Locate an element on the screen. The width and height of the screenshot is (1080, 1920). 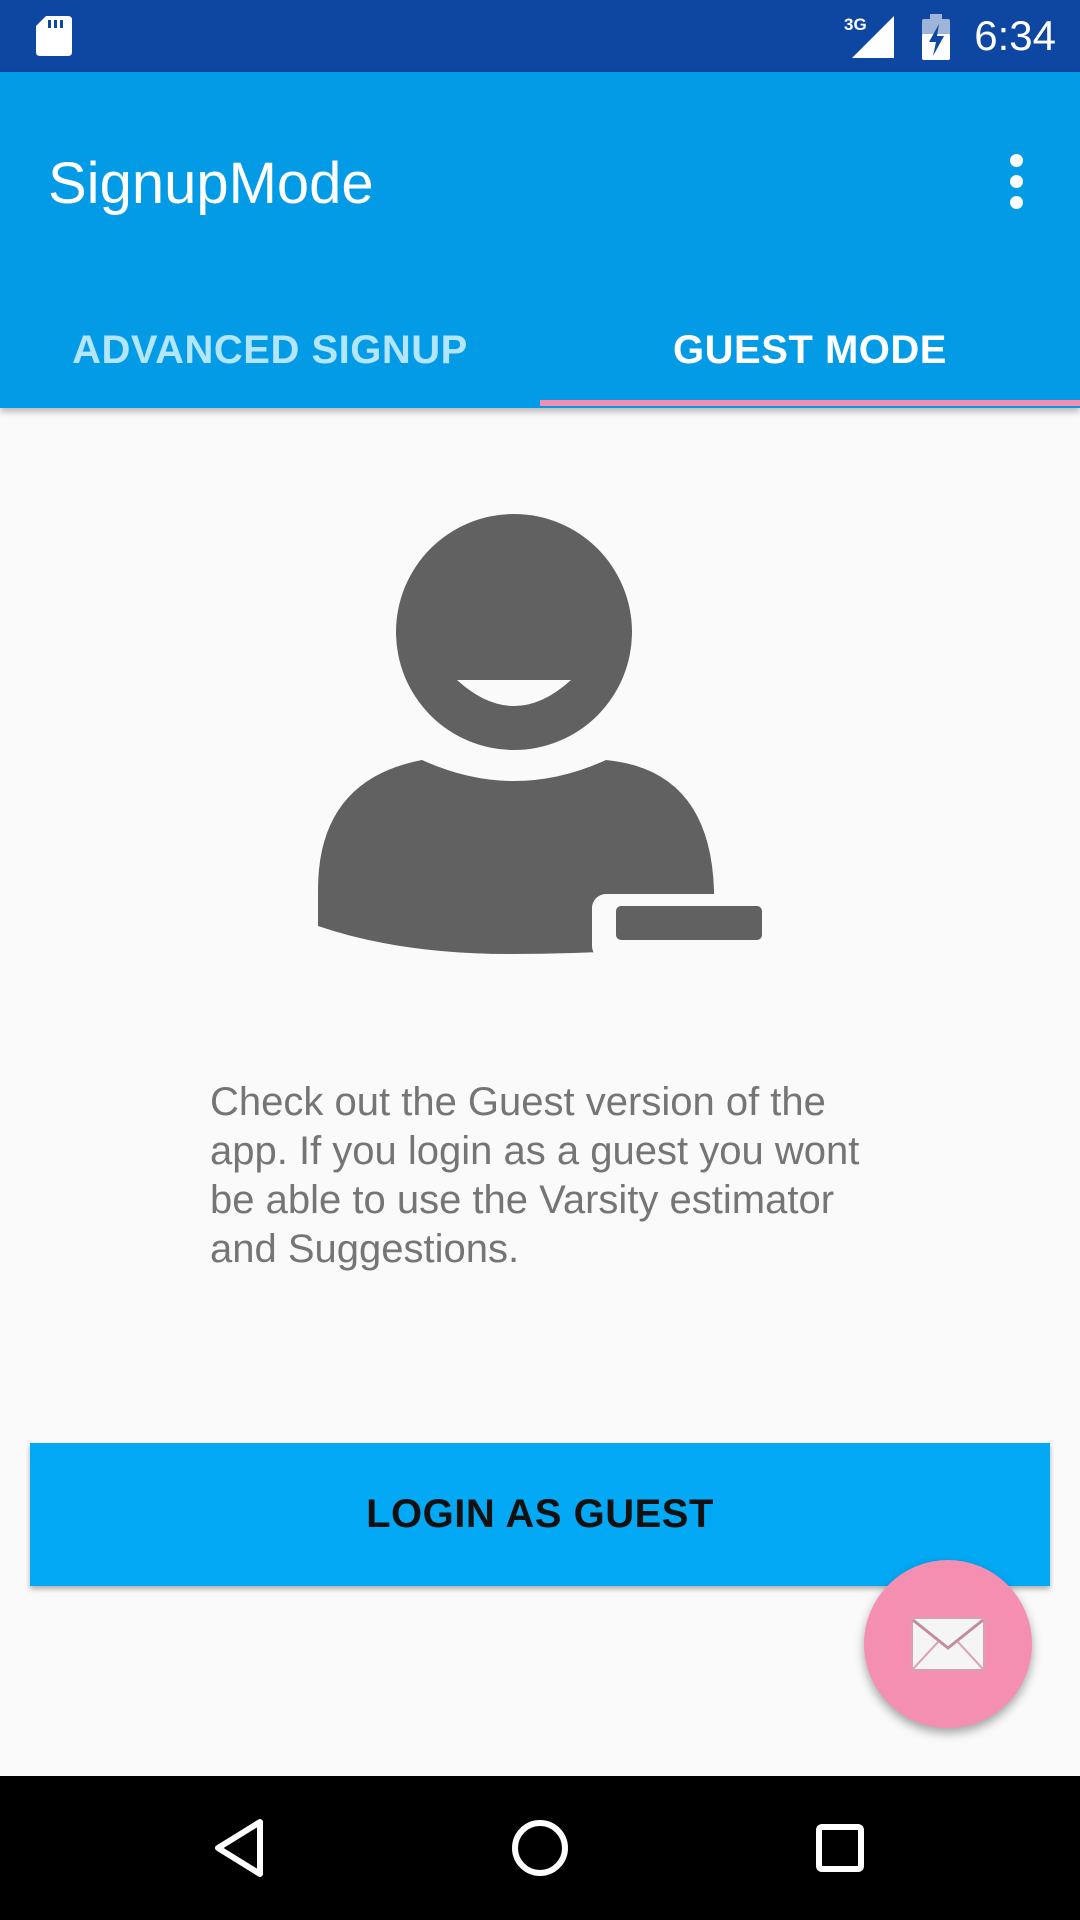
tab-guest-mode: GUEST MODE is located at coordinates (810, 354).